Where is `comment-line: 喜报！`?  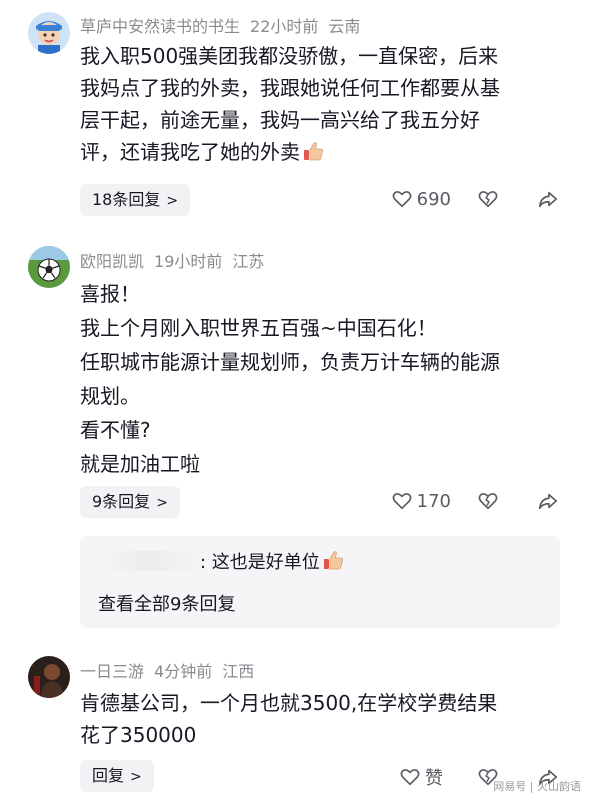
comment-line: 喜报！ is located at coordinates (110, 294).